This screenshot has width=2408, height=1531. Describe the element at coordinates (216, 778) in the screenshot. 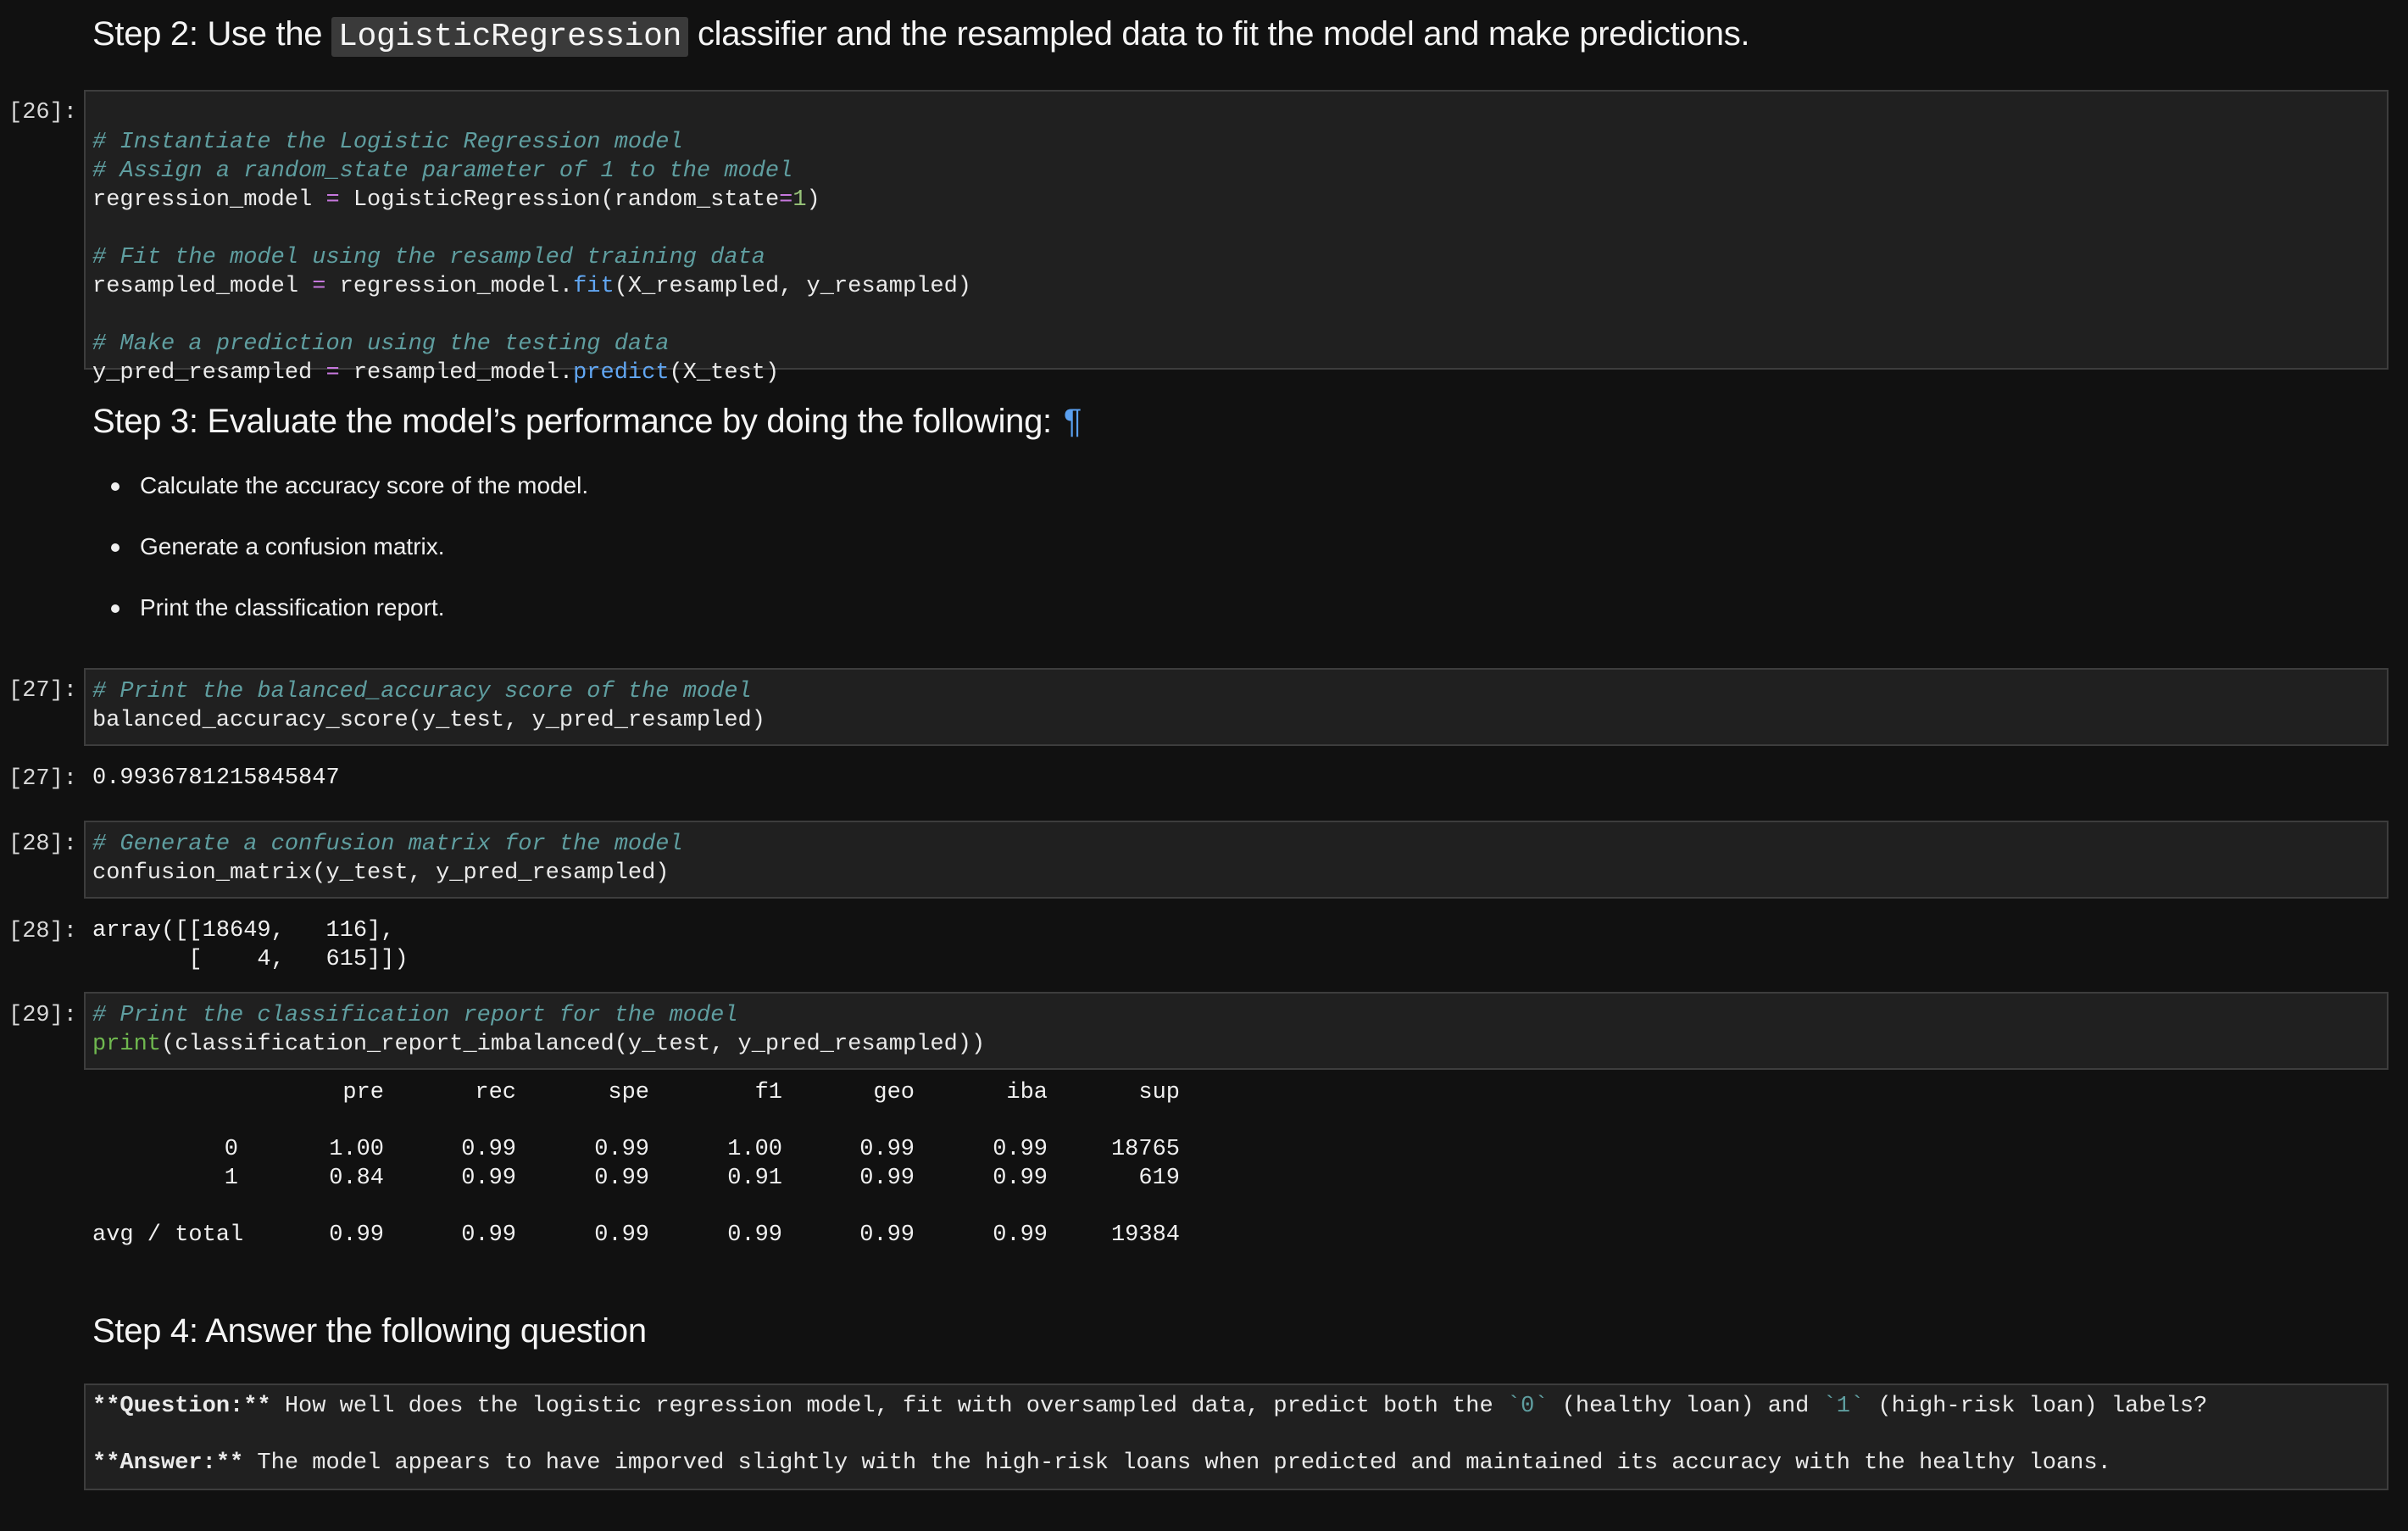

I see `cell27-output: 0.9936781215845847` at that location.